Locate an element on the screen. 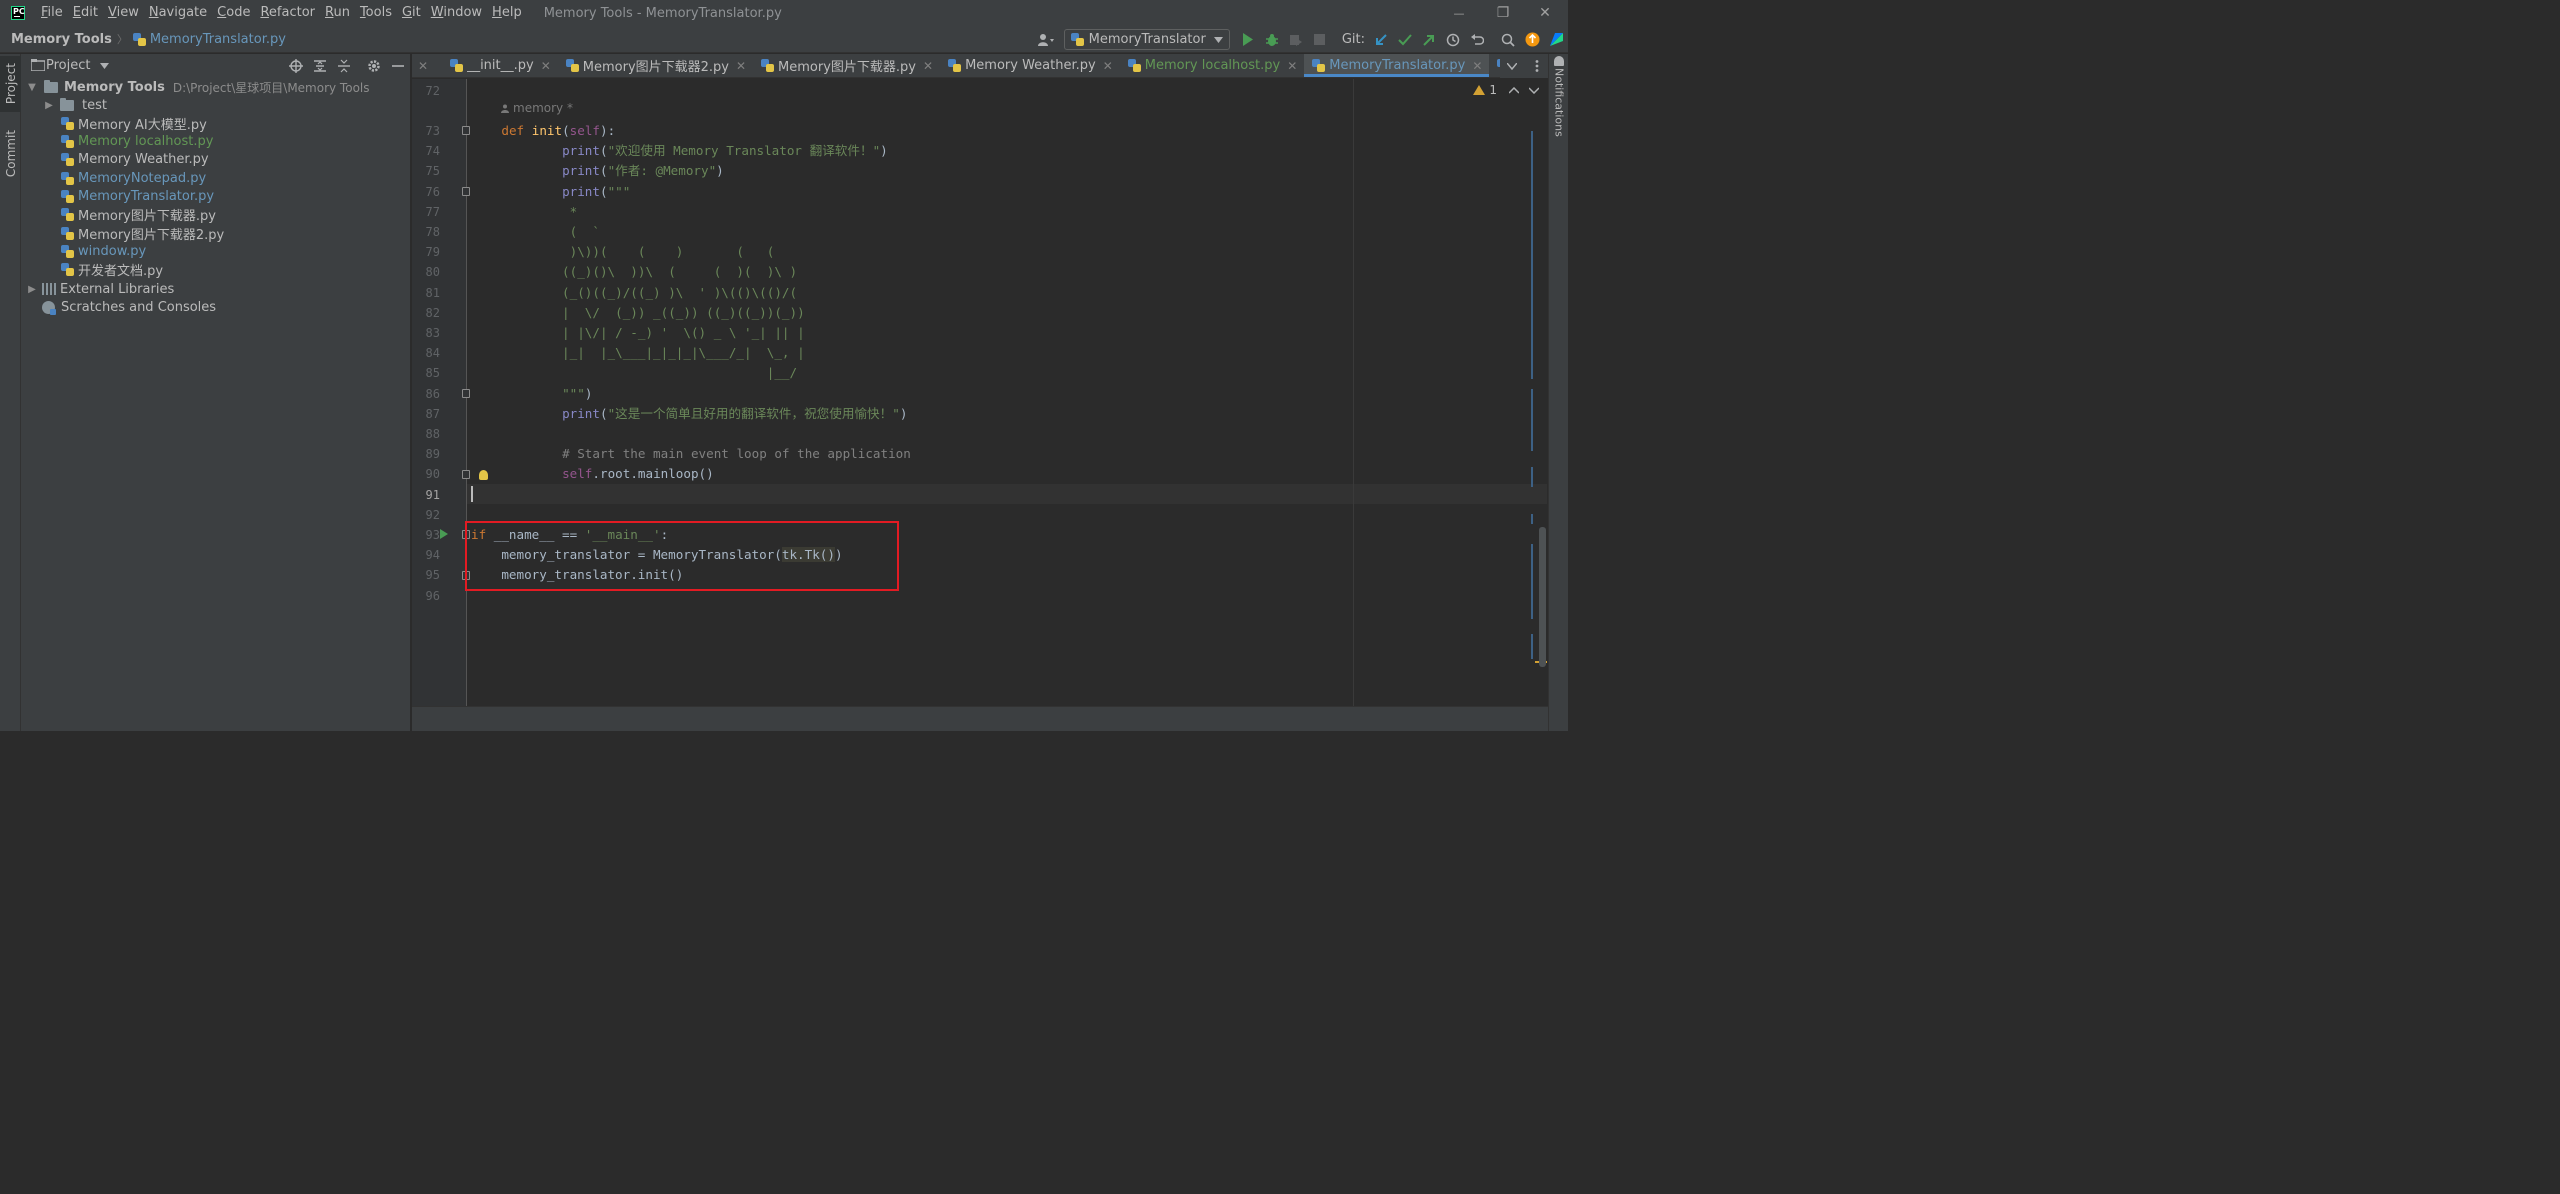 The image size is (2560, 1194). plugin-button is located at coordinates (1556, 40).